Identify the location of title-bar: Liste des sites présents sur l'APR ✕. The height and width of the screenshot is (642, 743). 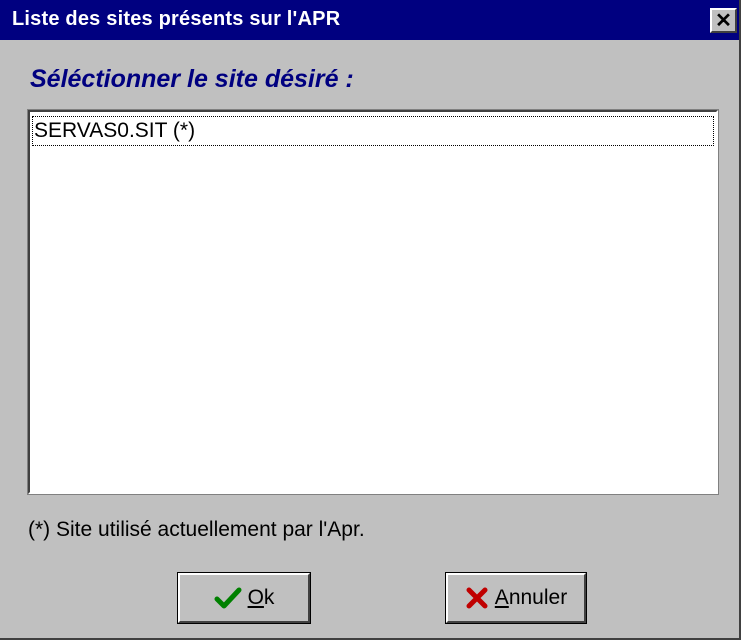
(369, 20).